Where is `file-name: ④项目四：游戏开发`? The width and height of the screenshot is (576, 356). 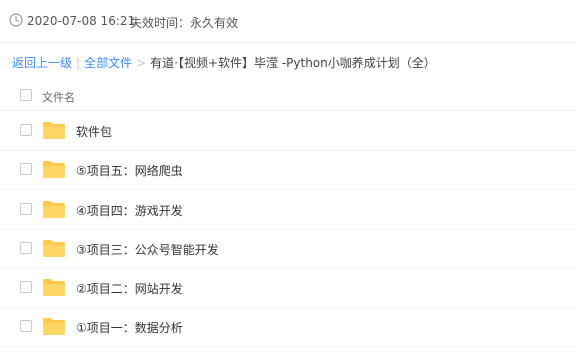
file-name: ④项目四：游戏开发 is located at coordinates (129, 210).